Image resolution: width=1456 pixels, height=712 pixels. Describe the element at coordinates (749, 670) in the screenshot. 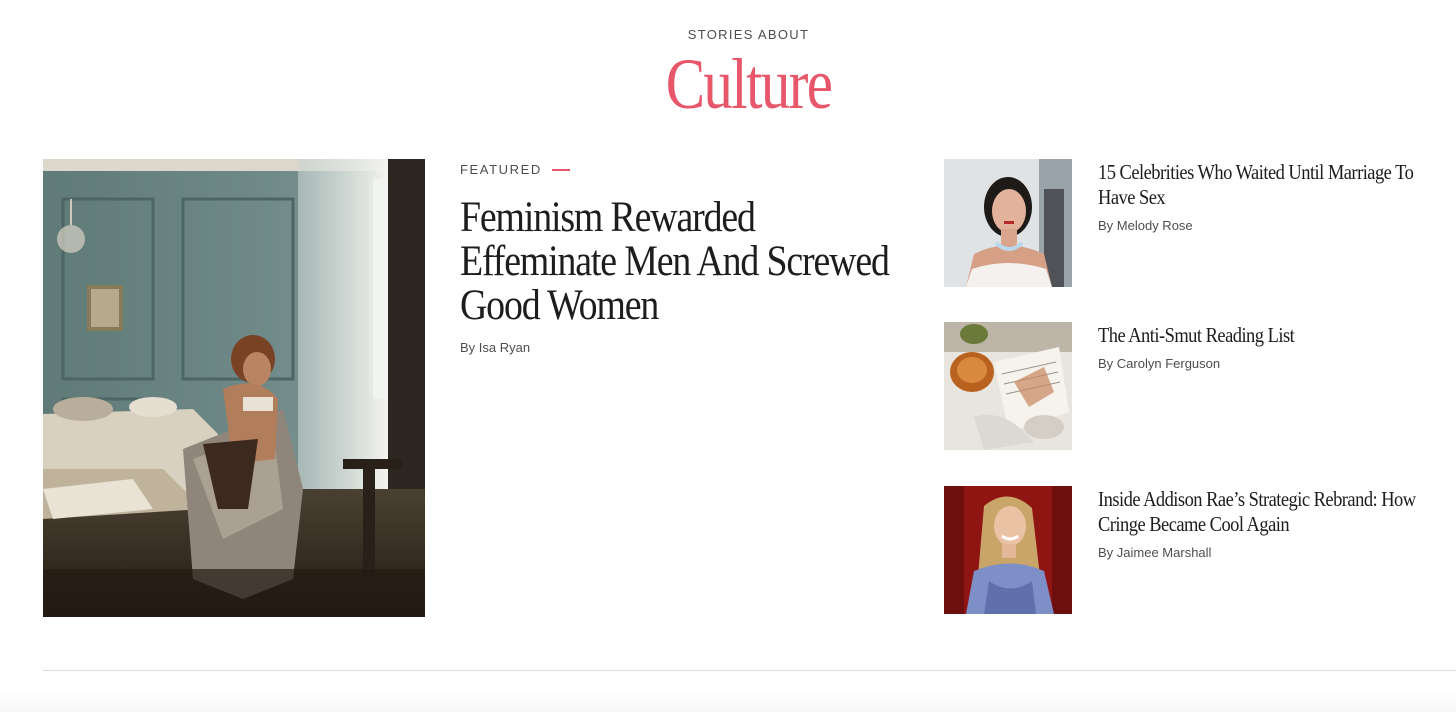

I see `section-divider` at that location.